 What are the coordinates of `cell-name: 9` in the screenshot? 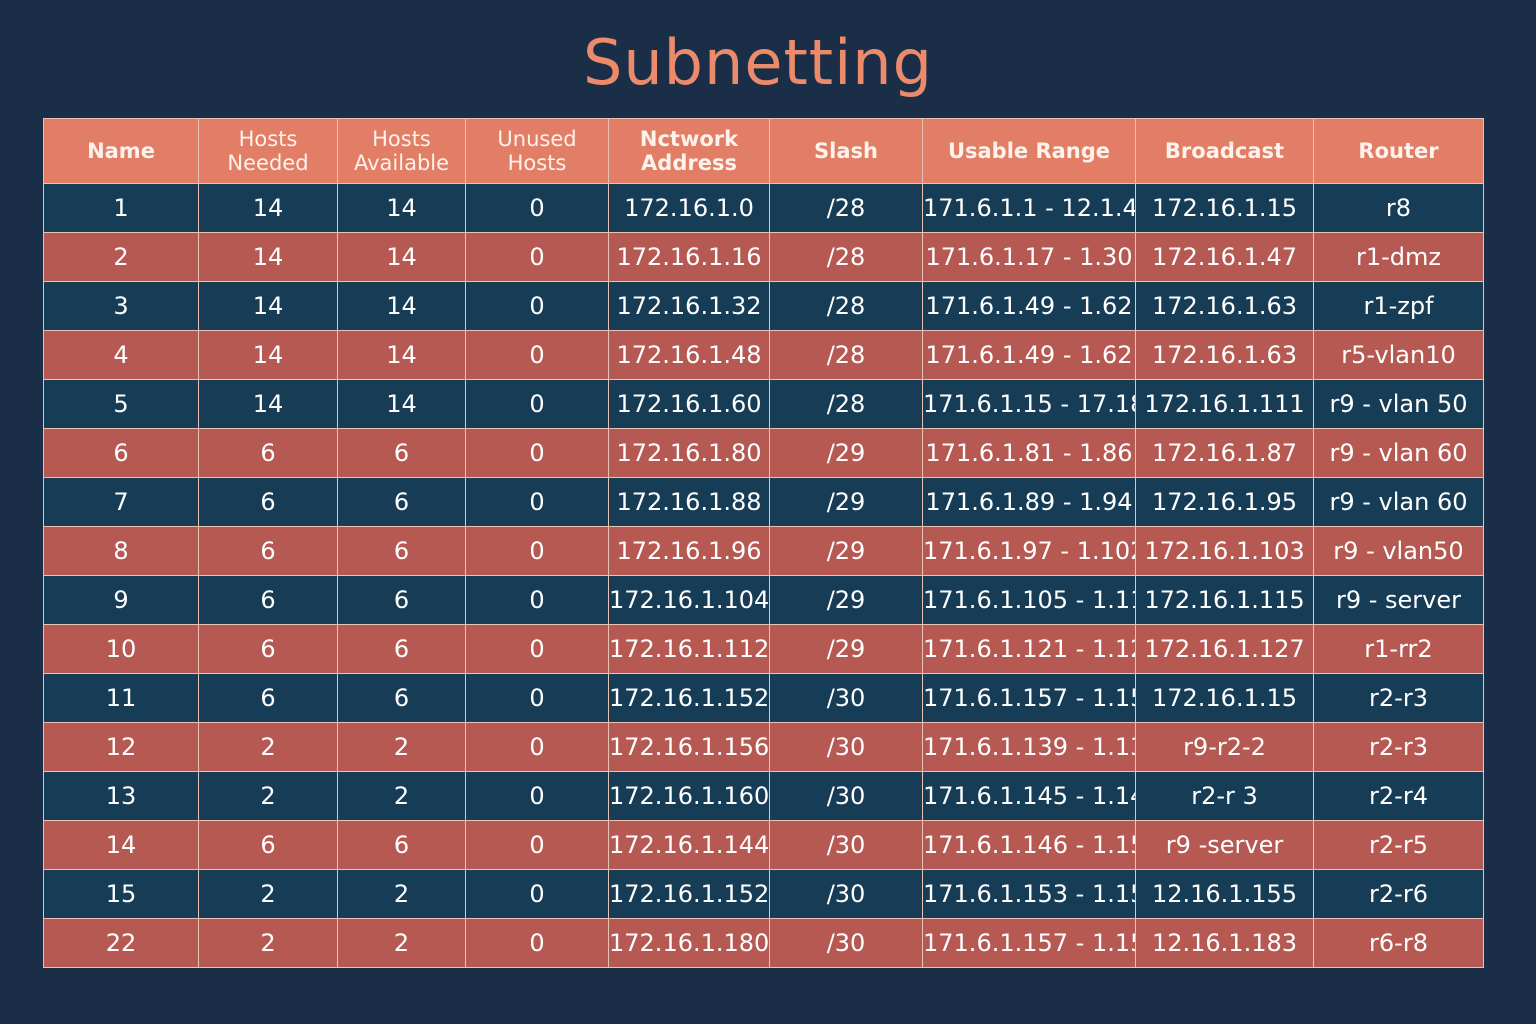 It's located at (121, 600).